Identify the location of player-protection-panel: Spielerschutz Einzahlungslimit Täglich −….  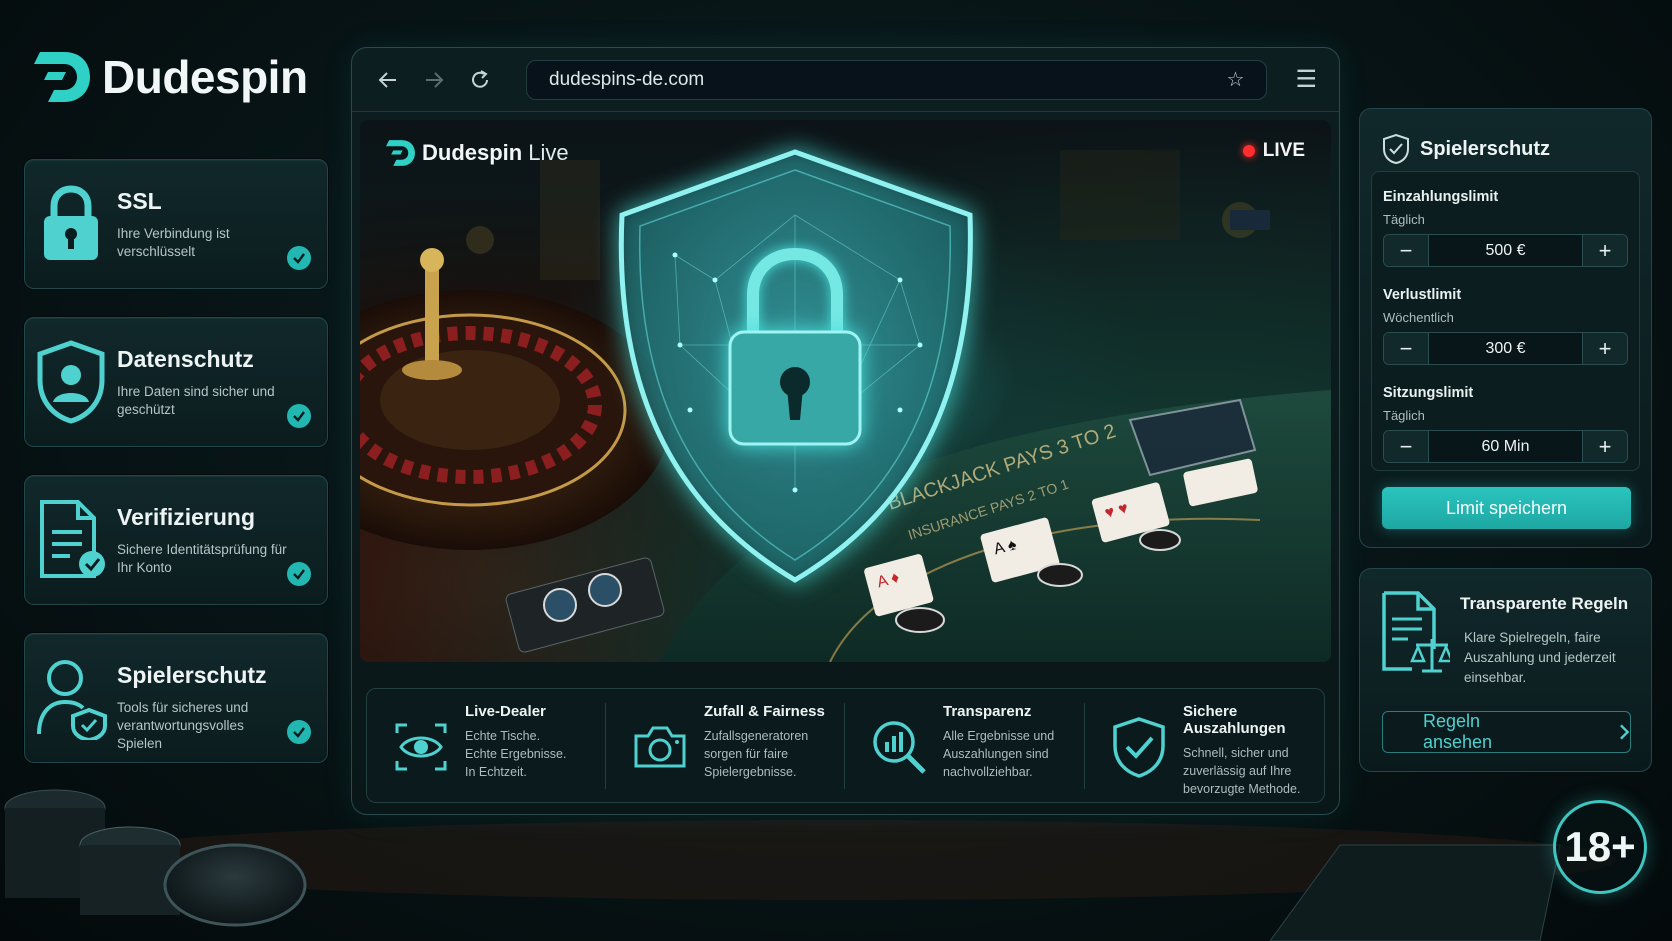
(1505, 328).